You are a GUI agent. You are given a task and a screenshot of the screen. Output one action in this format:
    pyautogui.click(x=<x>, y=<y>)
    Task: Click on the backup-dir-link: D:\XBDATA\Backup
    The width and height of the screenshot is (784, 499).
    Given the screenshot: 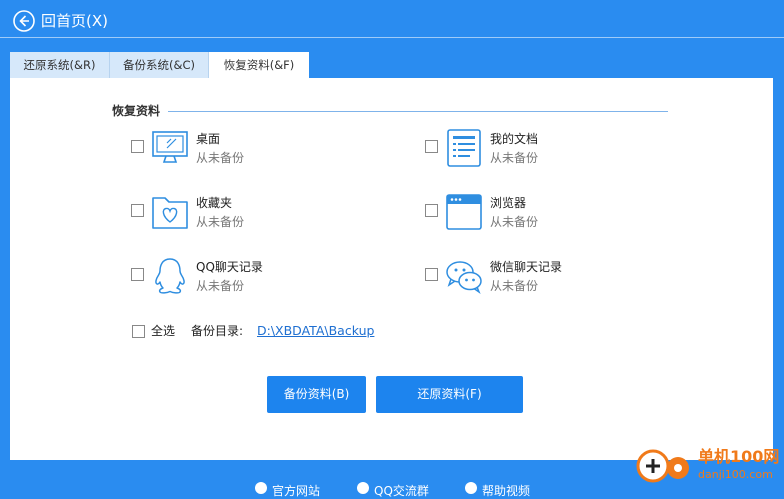 What is the action you would take?
    pyautogui.click(x=315, y=331)
    